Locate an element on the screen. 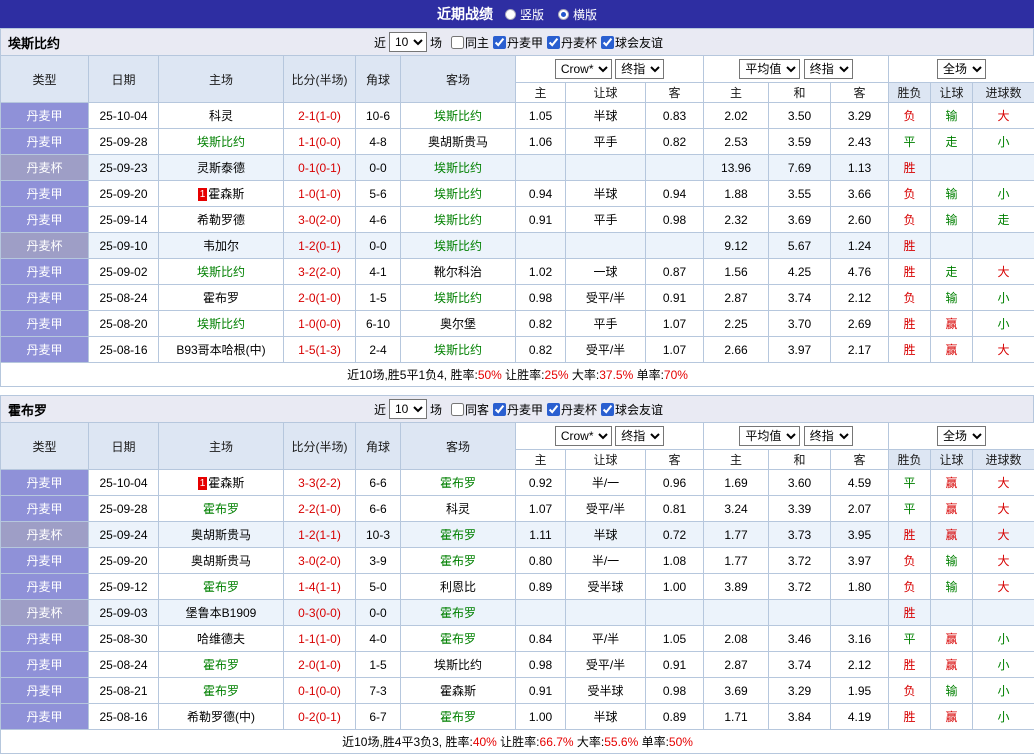  result-handicap: 走 is located at coordinates (952, 142).